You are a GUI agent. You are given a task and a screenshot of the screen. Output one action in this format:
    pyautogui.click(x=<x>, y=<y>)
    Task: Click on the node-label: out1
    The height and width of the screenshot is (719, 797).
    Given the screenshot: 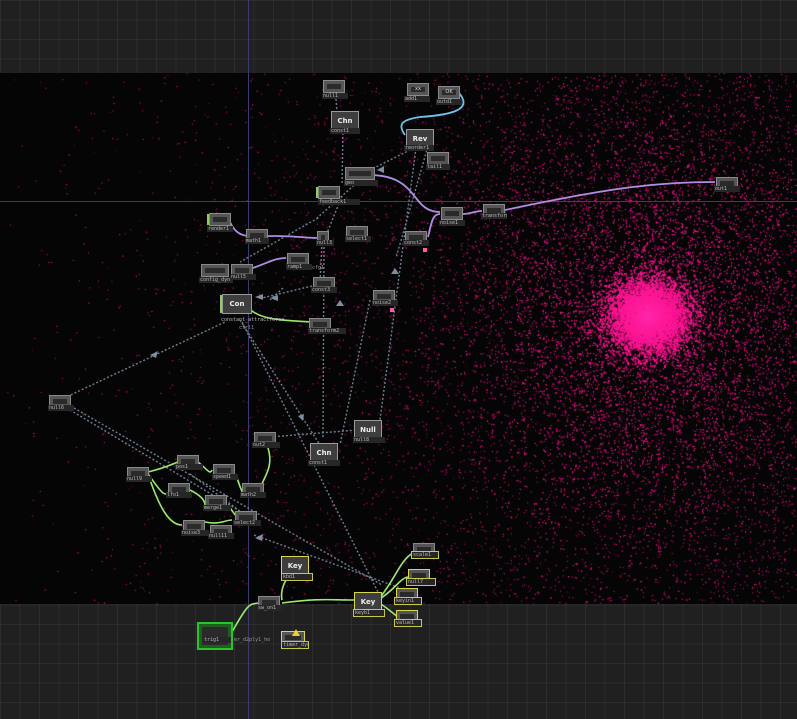 What is the action you would take?
    pyautogui.click(x=727, y=189)
    